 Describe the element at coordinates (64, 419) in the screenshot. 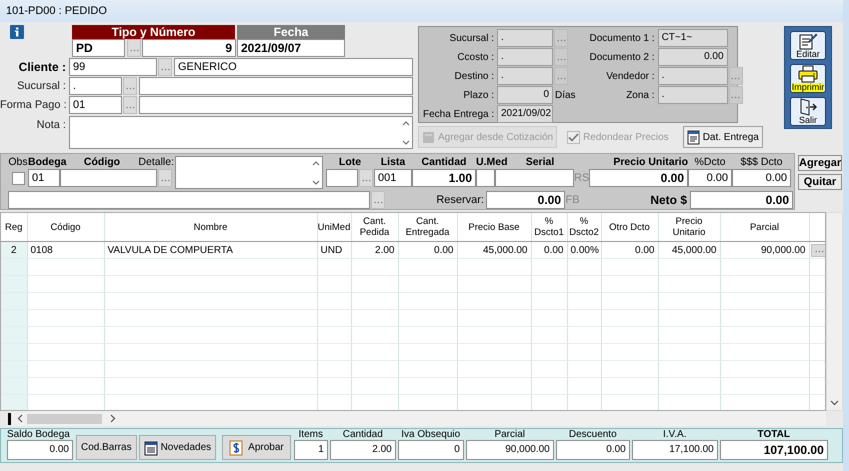

I see `scroll-thumb` at that location.